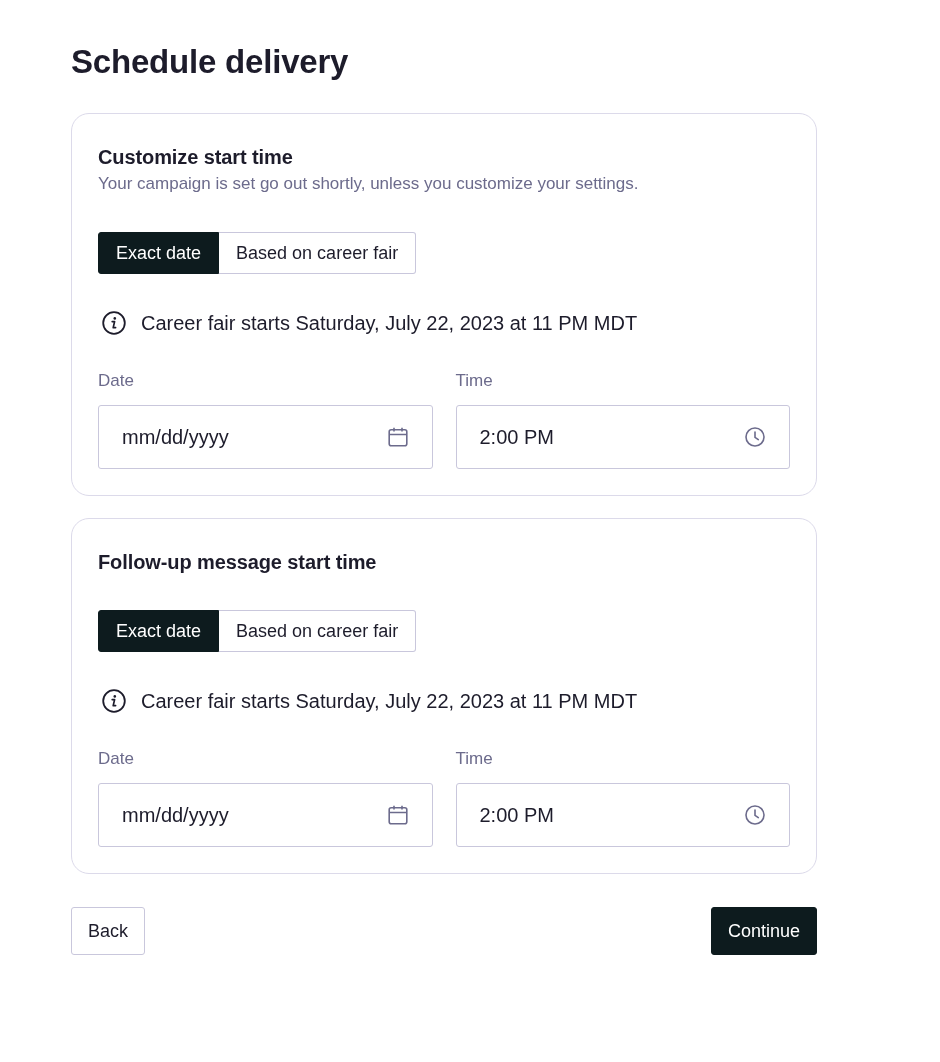 This screenshot has width=940, height=1062. I want to click on section-heading: Customize start time, so click(196, 157).